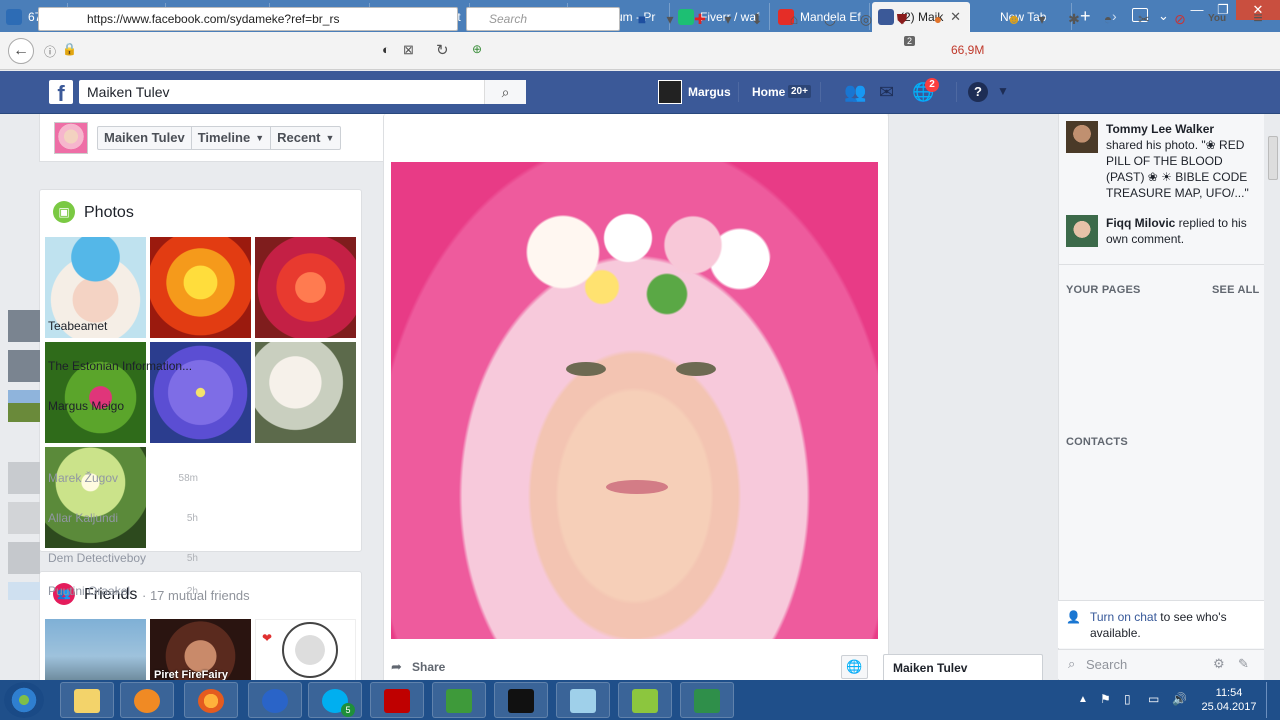 This screenshot has width=1280, height=720. I want to click on chat-tab: Maiken Tulev, so click(963, 667).